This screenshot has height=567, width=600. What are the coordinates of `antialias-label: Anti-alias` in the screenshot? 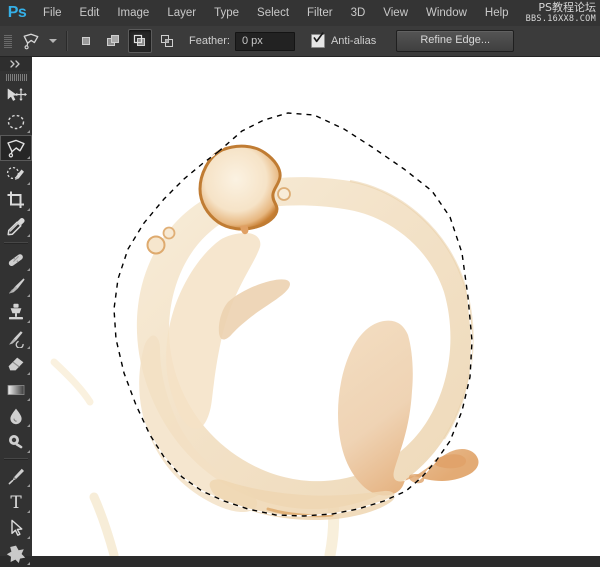 It's located at (353, 41).